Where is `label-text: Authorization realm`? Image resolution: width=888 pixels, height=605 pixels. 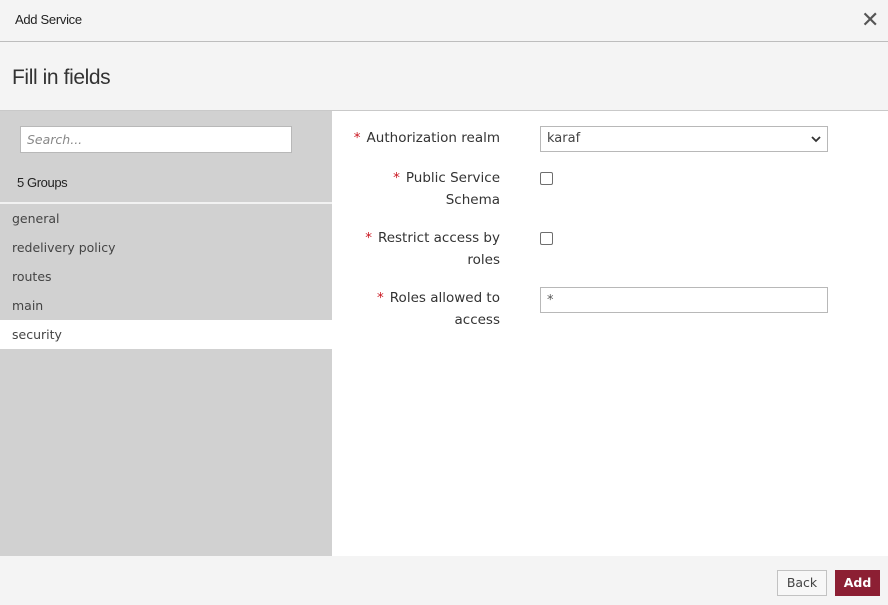
label-text: Authorization realm is located at coordinates (433, 138).